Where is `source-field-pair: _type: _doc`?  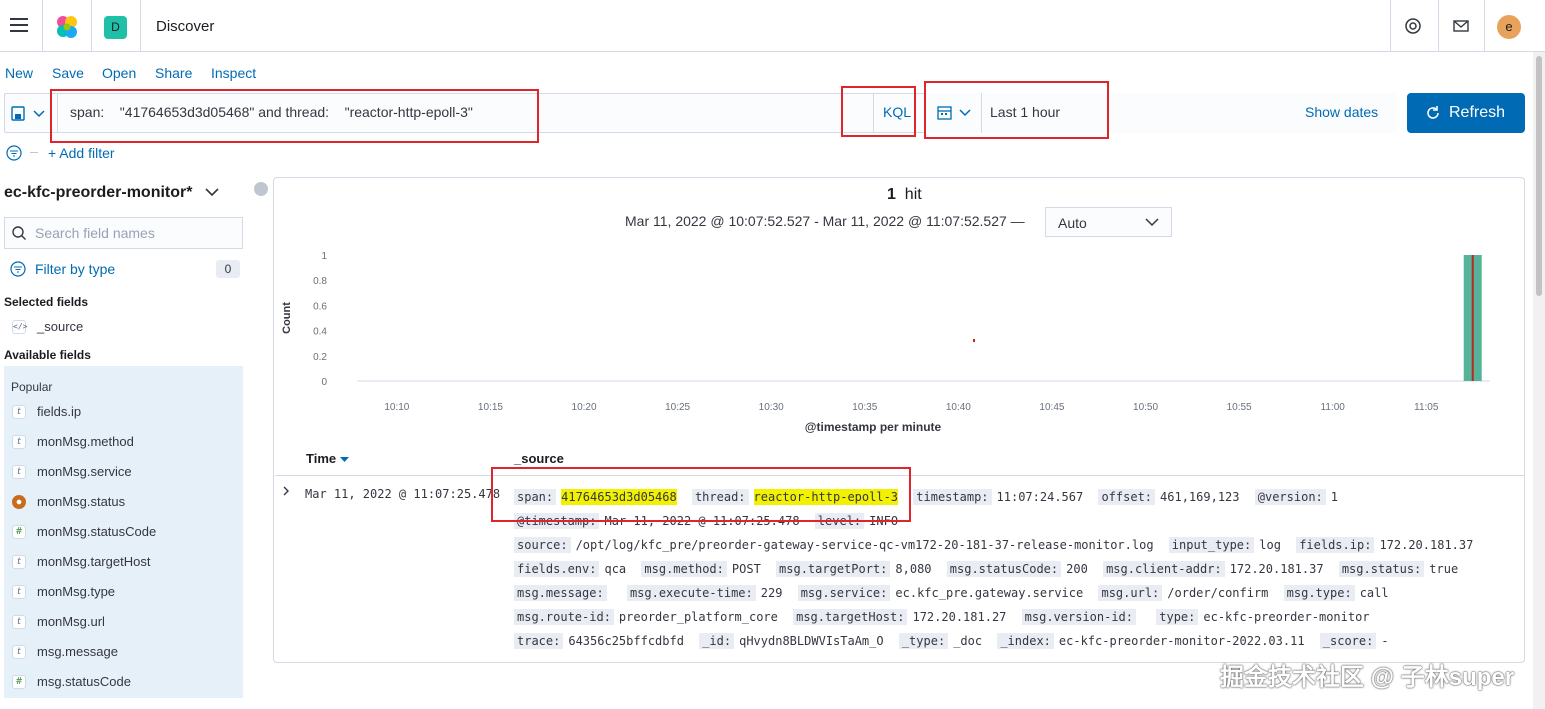
source-field-pair: _type: _doc is located at coordinates (940, 641).